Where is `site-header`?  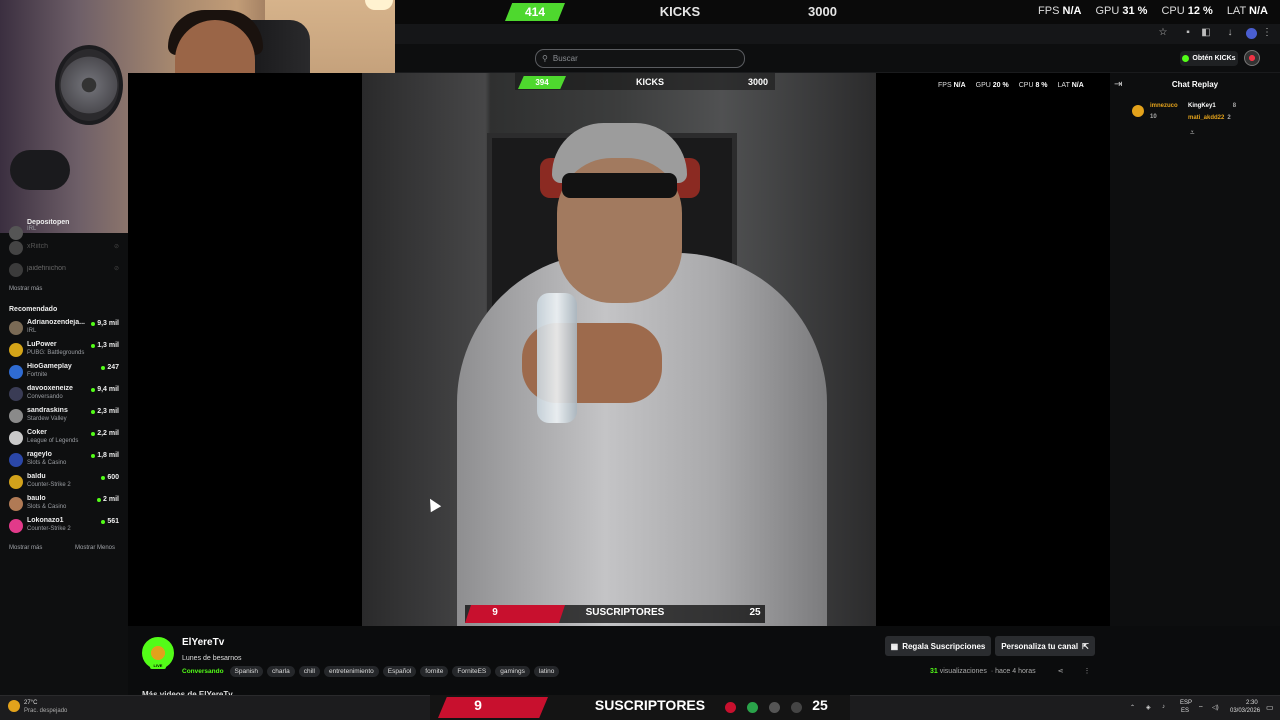
site-header is located at coordinates (837, 58).